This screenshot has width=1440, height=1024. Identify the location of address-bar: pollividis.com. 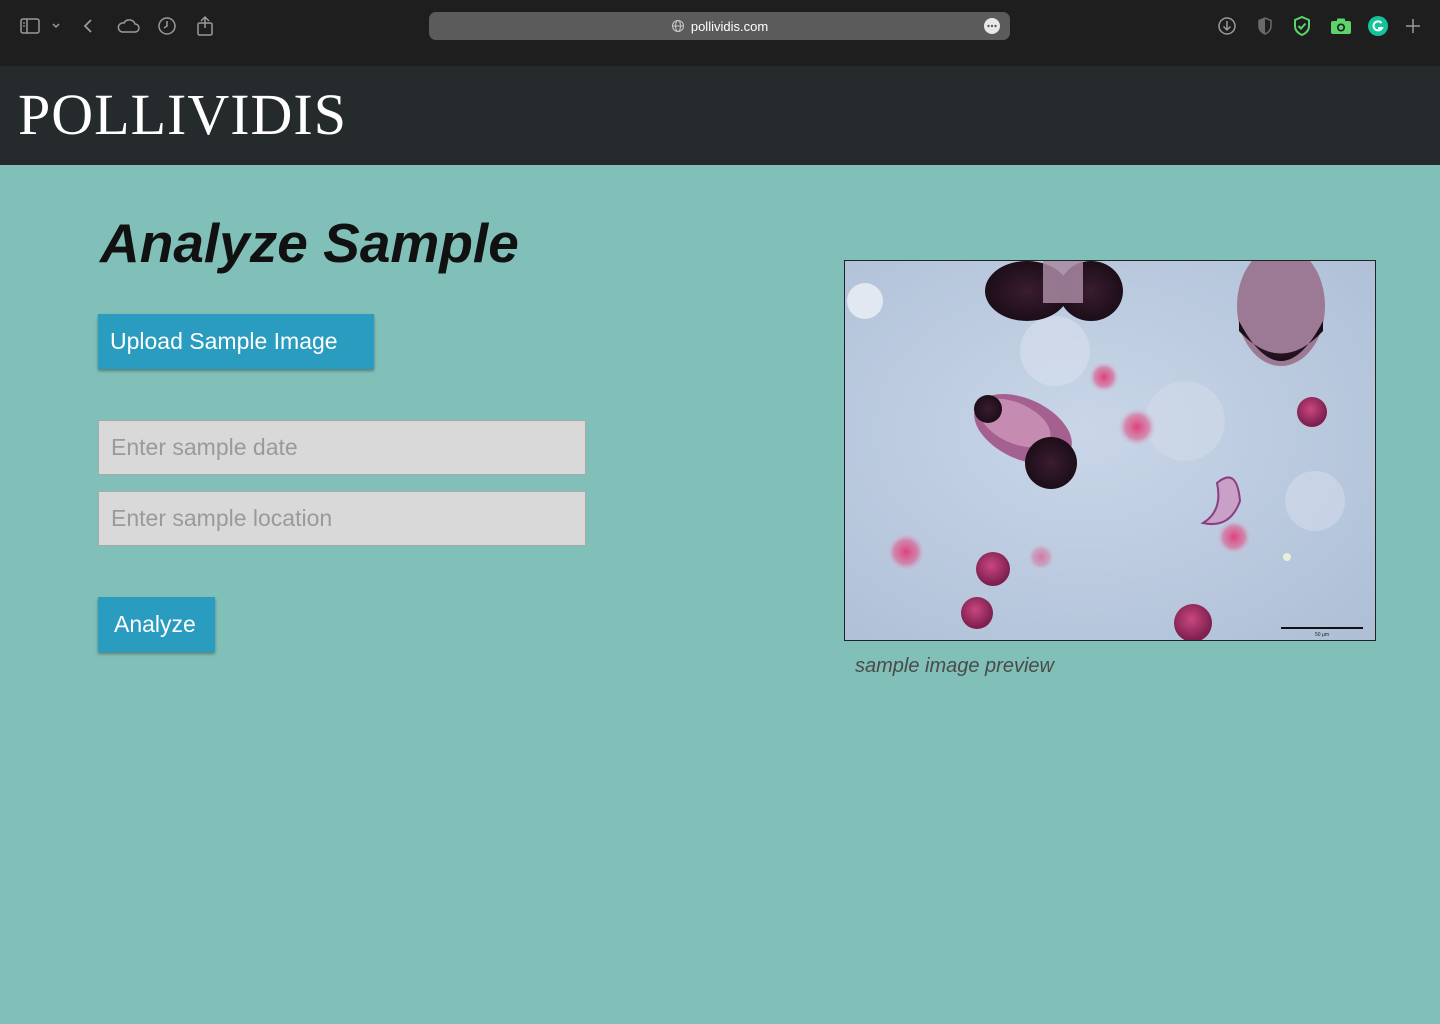
(719, 26).